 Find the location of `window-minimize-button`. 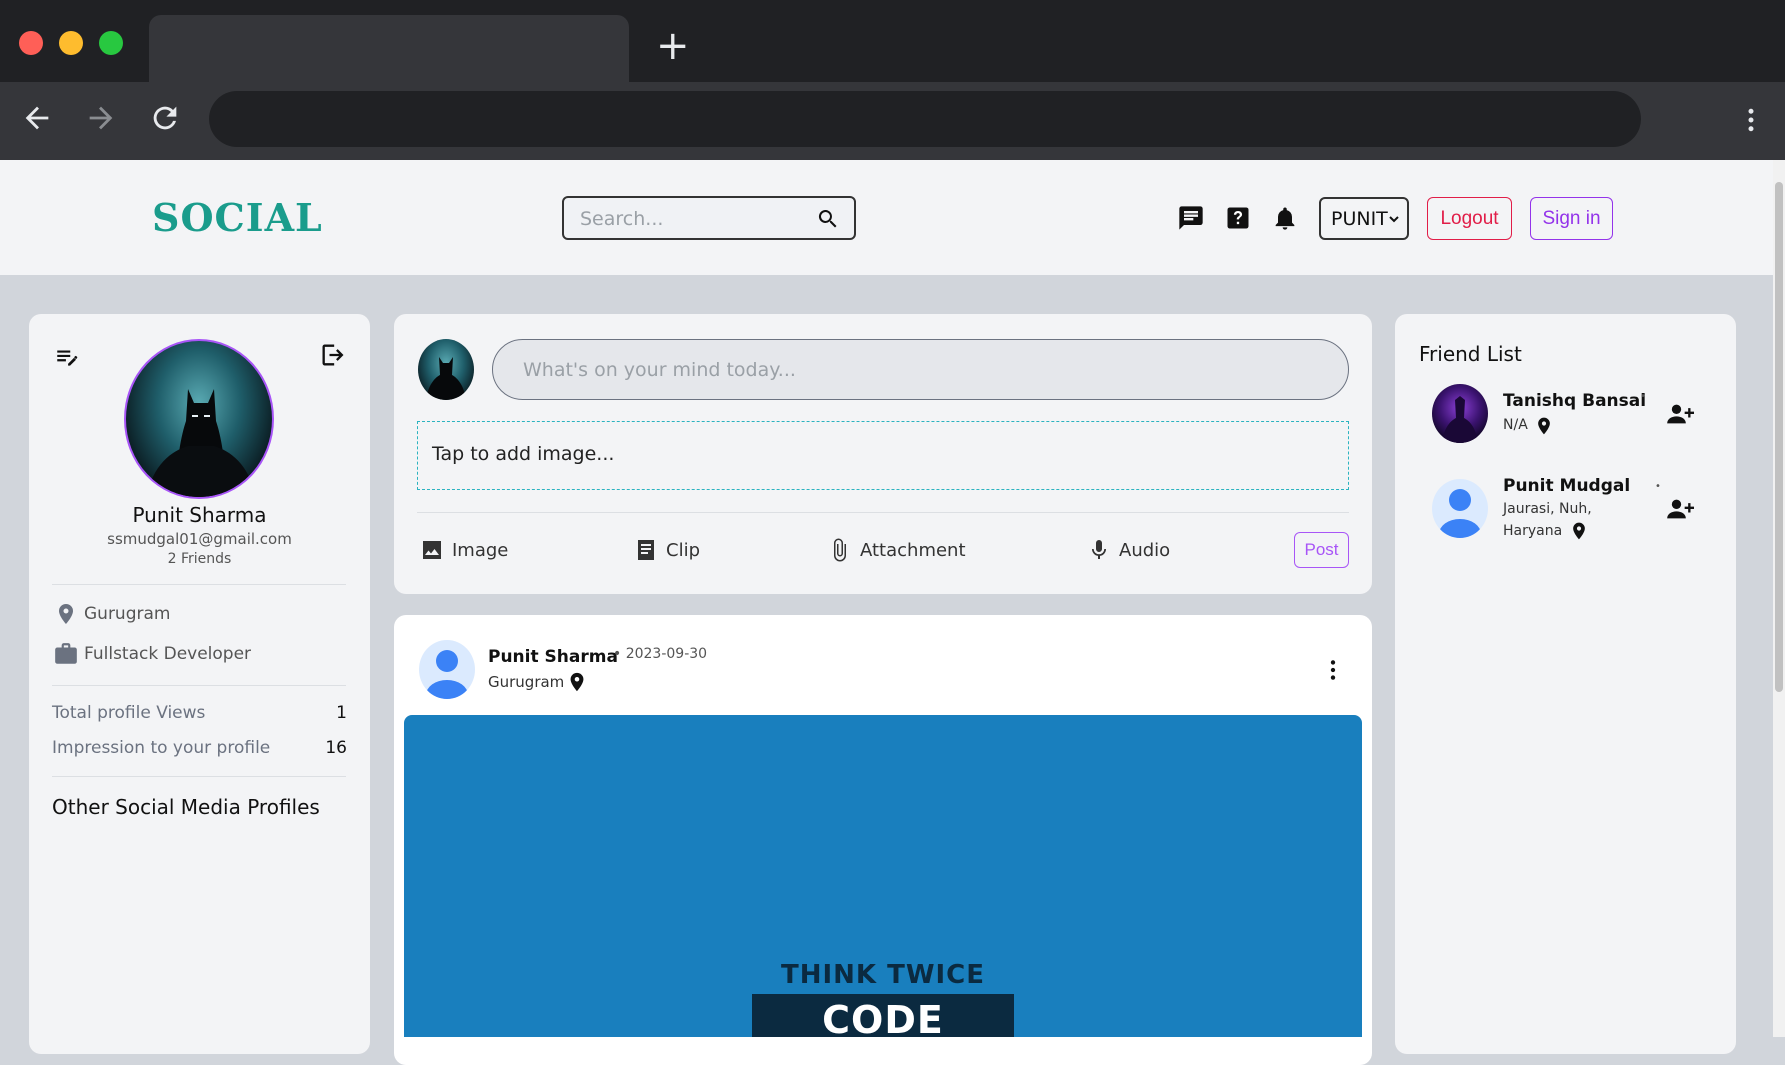

window-minimize-button is located at coordinates (71, 43).